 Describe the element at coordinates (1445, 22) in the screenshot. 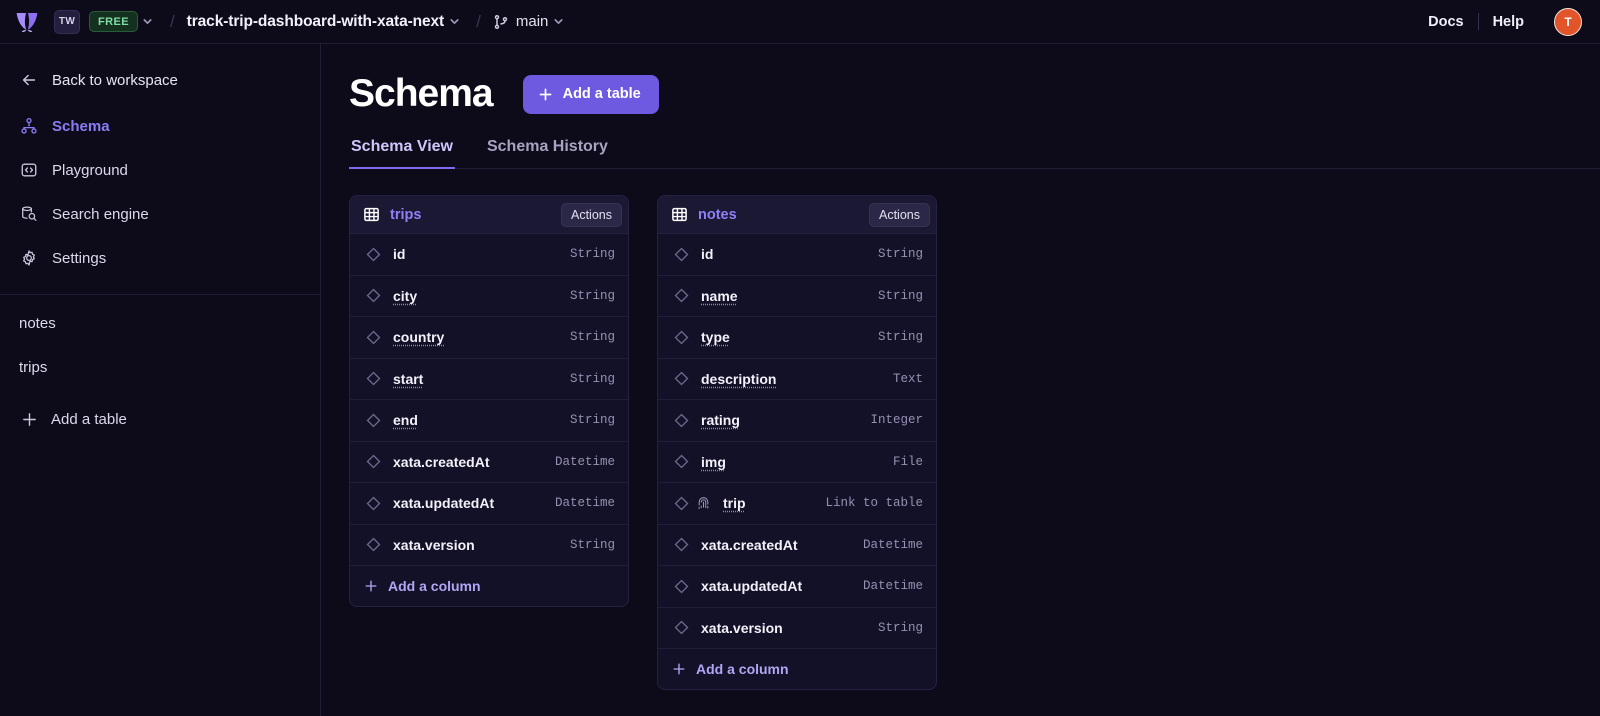

I see `docs-link: Docs` at that location.